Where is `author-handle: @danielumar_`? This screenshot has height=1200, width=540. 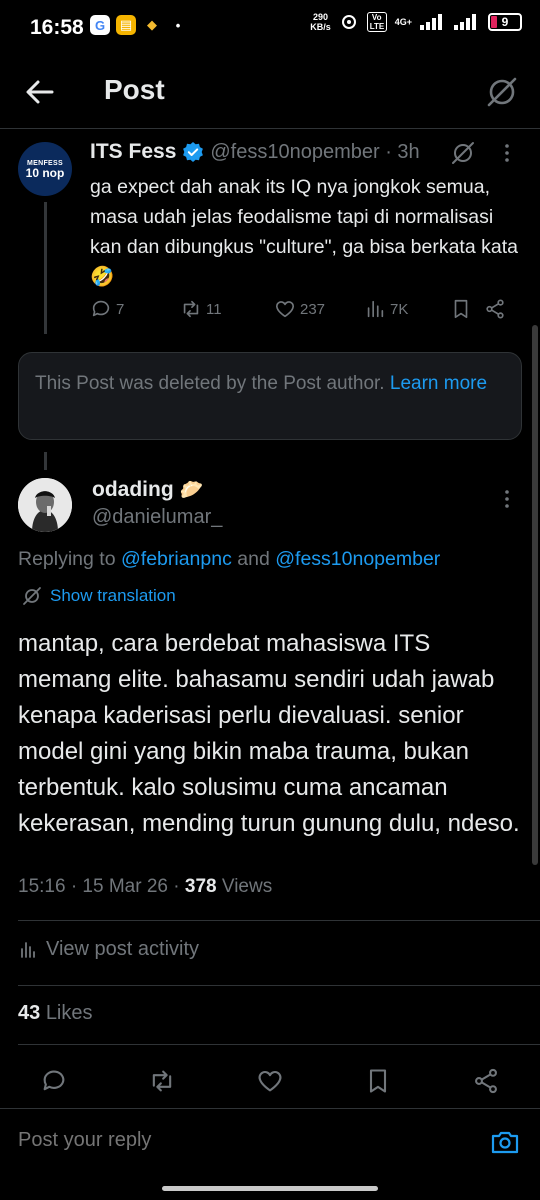
author-handle: @danielumar_ is located at coordinates (157, 517).